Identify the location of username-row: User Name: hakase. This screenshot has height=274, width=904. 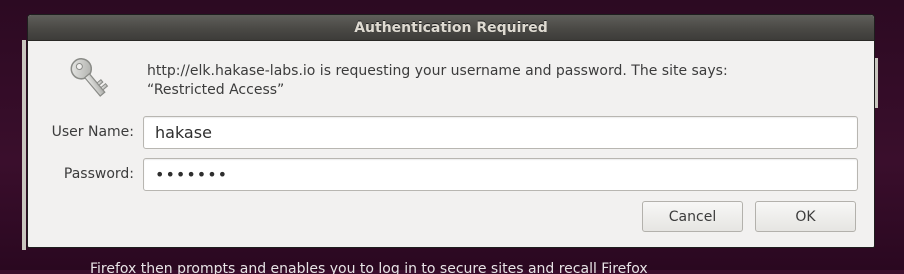
(451, 133).